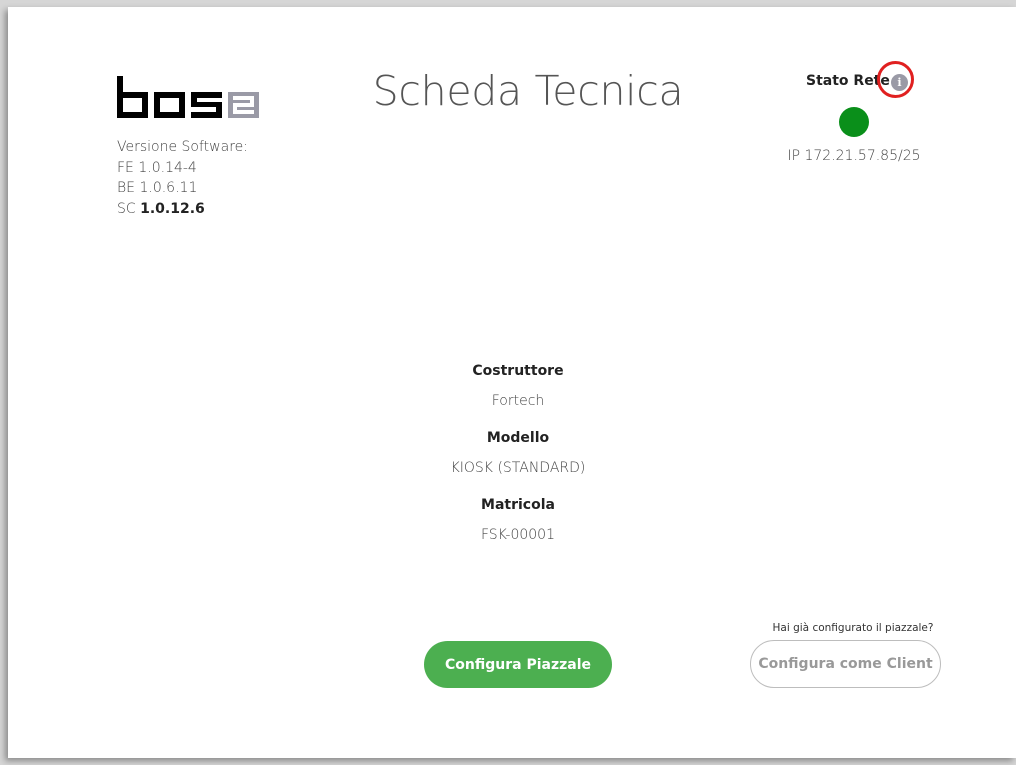 This screenshot has width=1016, height=765. Describe the element at coordinates (518, 438) in the screenshot. I see `model-label: Modello` at that location.